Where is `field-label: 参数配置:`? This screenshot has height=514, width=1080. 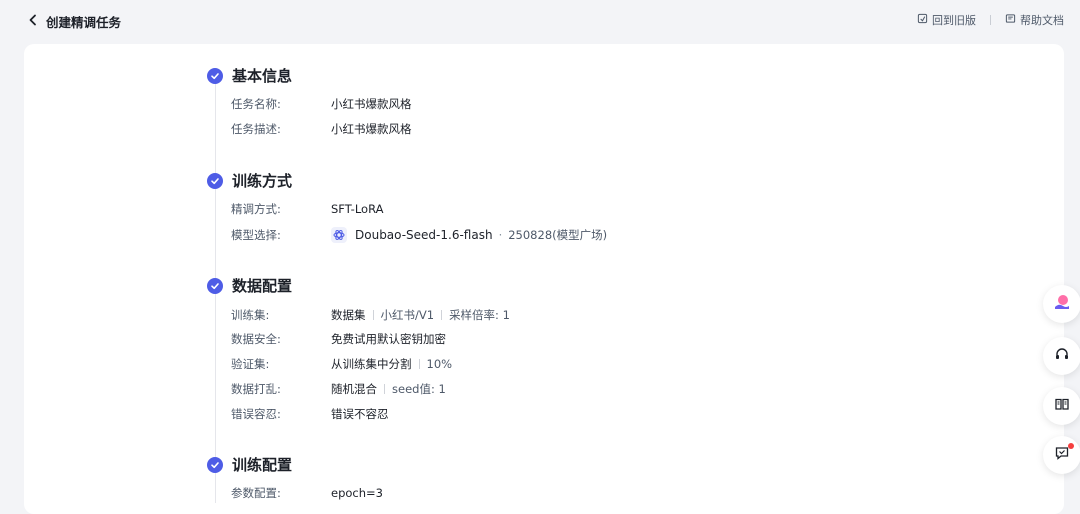 field-label: 参数配置: is located at coordinates (256, 493).